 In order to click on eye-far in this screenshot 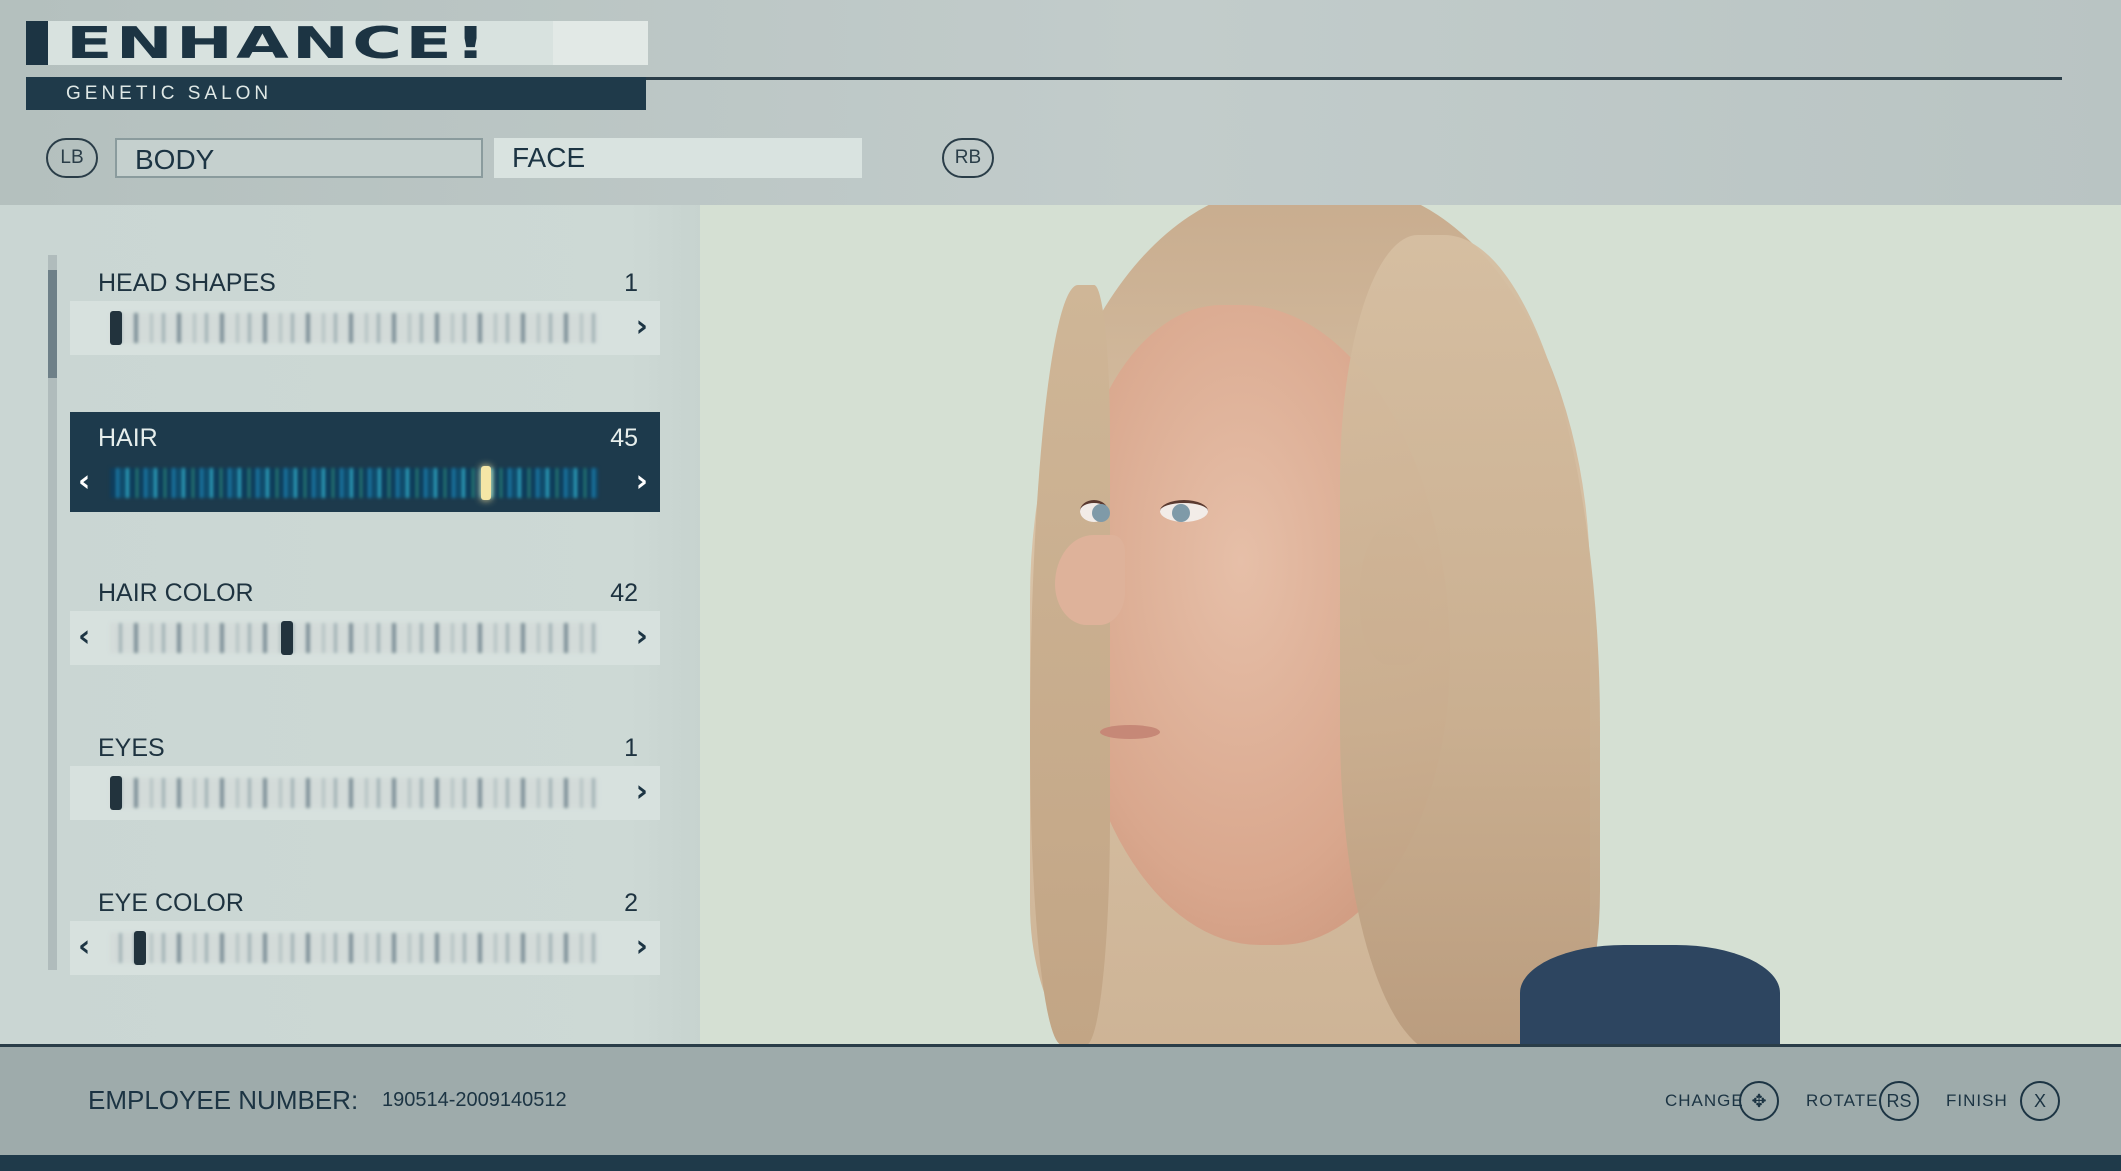, I will do `click(1095, 511)`.